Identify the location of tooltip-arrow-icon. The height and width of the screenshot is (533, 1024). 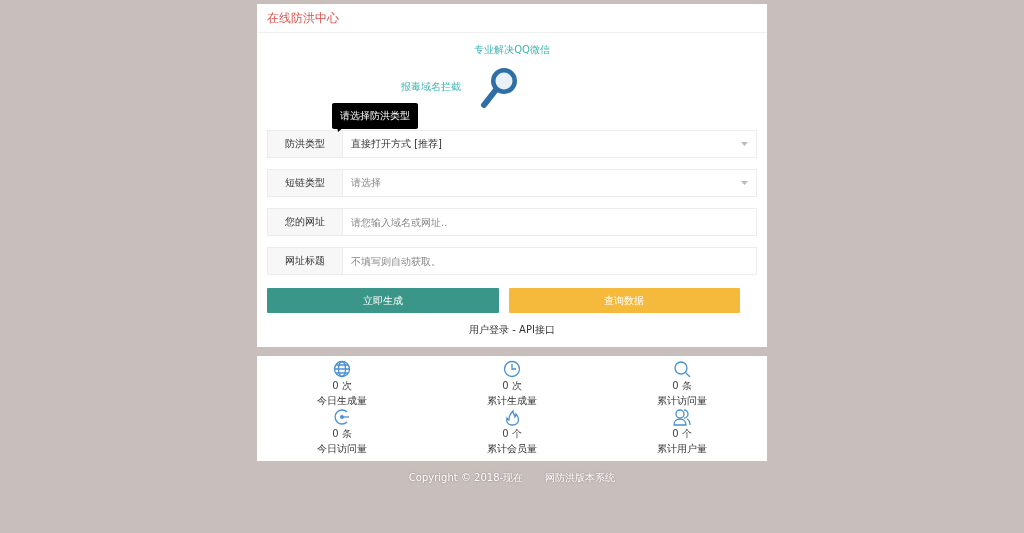
(341, 129).